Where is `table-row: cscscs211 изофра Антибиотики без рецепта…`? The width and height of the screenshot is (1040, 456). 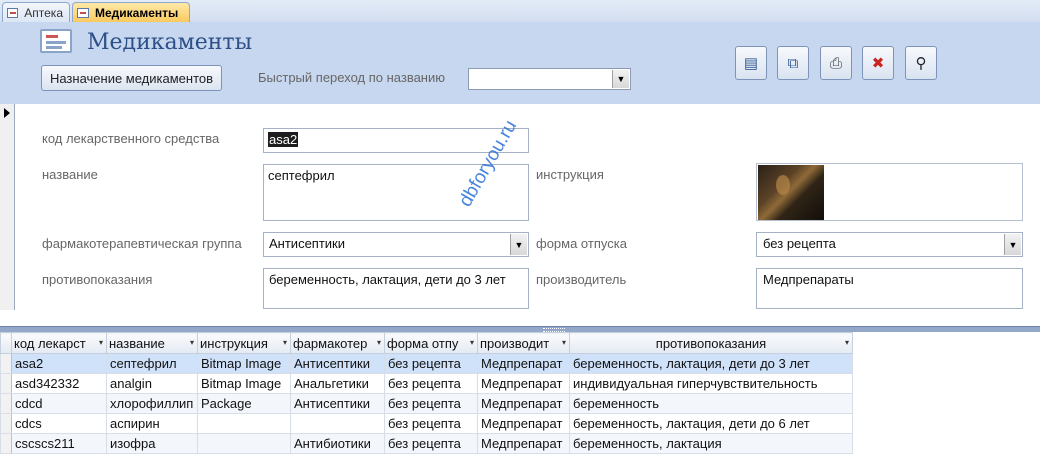
table-row: cscscs211 изофра Антибиотики без рецепта… is located at coordinates (426, 443).